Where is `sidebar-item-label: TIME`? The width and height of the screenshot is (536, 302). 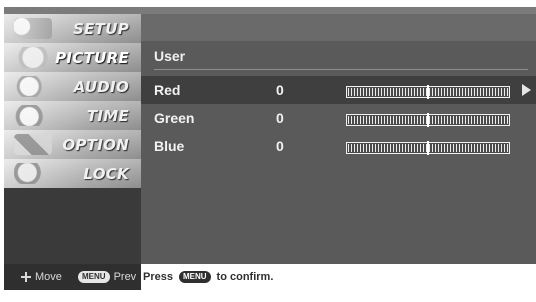
sidebar-item-label: TIME is located at coordinates (107, 116).